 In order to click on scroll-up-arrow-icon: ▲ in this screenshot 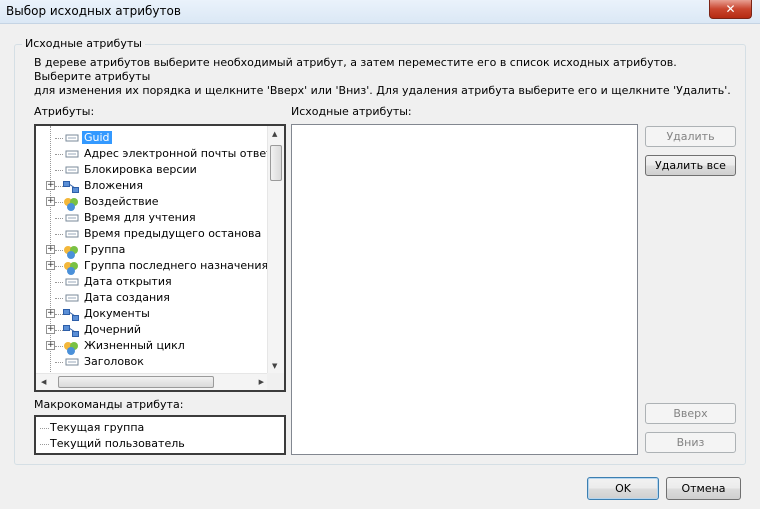, I will do `click(274, 134)`.